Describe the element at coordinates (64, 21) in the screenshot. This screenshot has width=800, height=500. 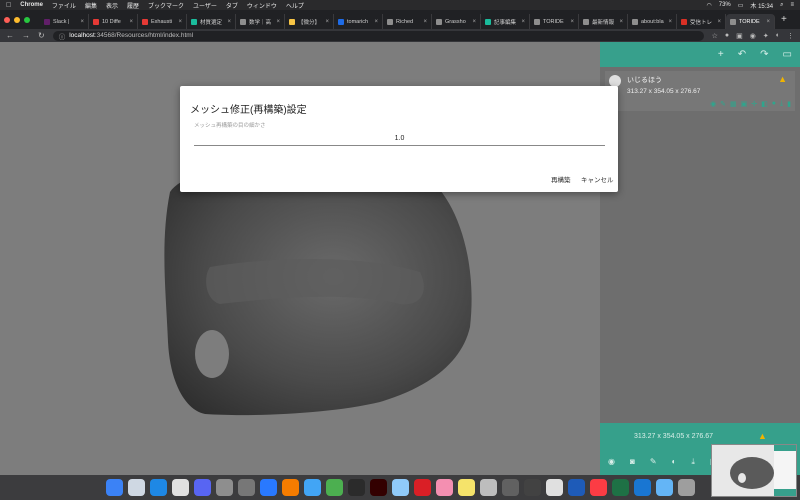
I see `browser-tab: Slack | ×` at that location.